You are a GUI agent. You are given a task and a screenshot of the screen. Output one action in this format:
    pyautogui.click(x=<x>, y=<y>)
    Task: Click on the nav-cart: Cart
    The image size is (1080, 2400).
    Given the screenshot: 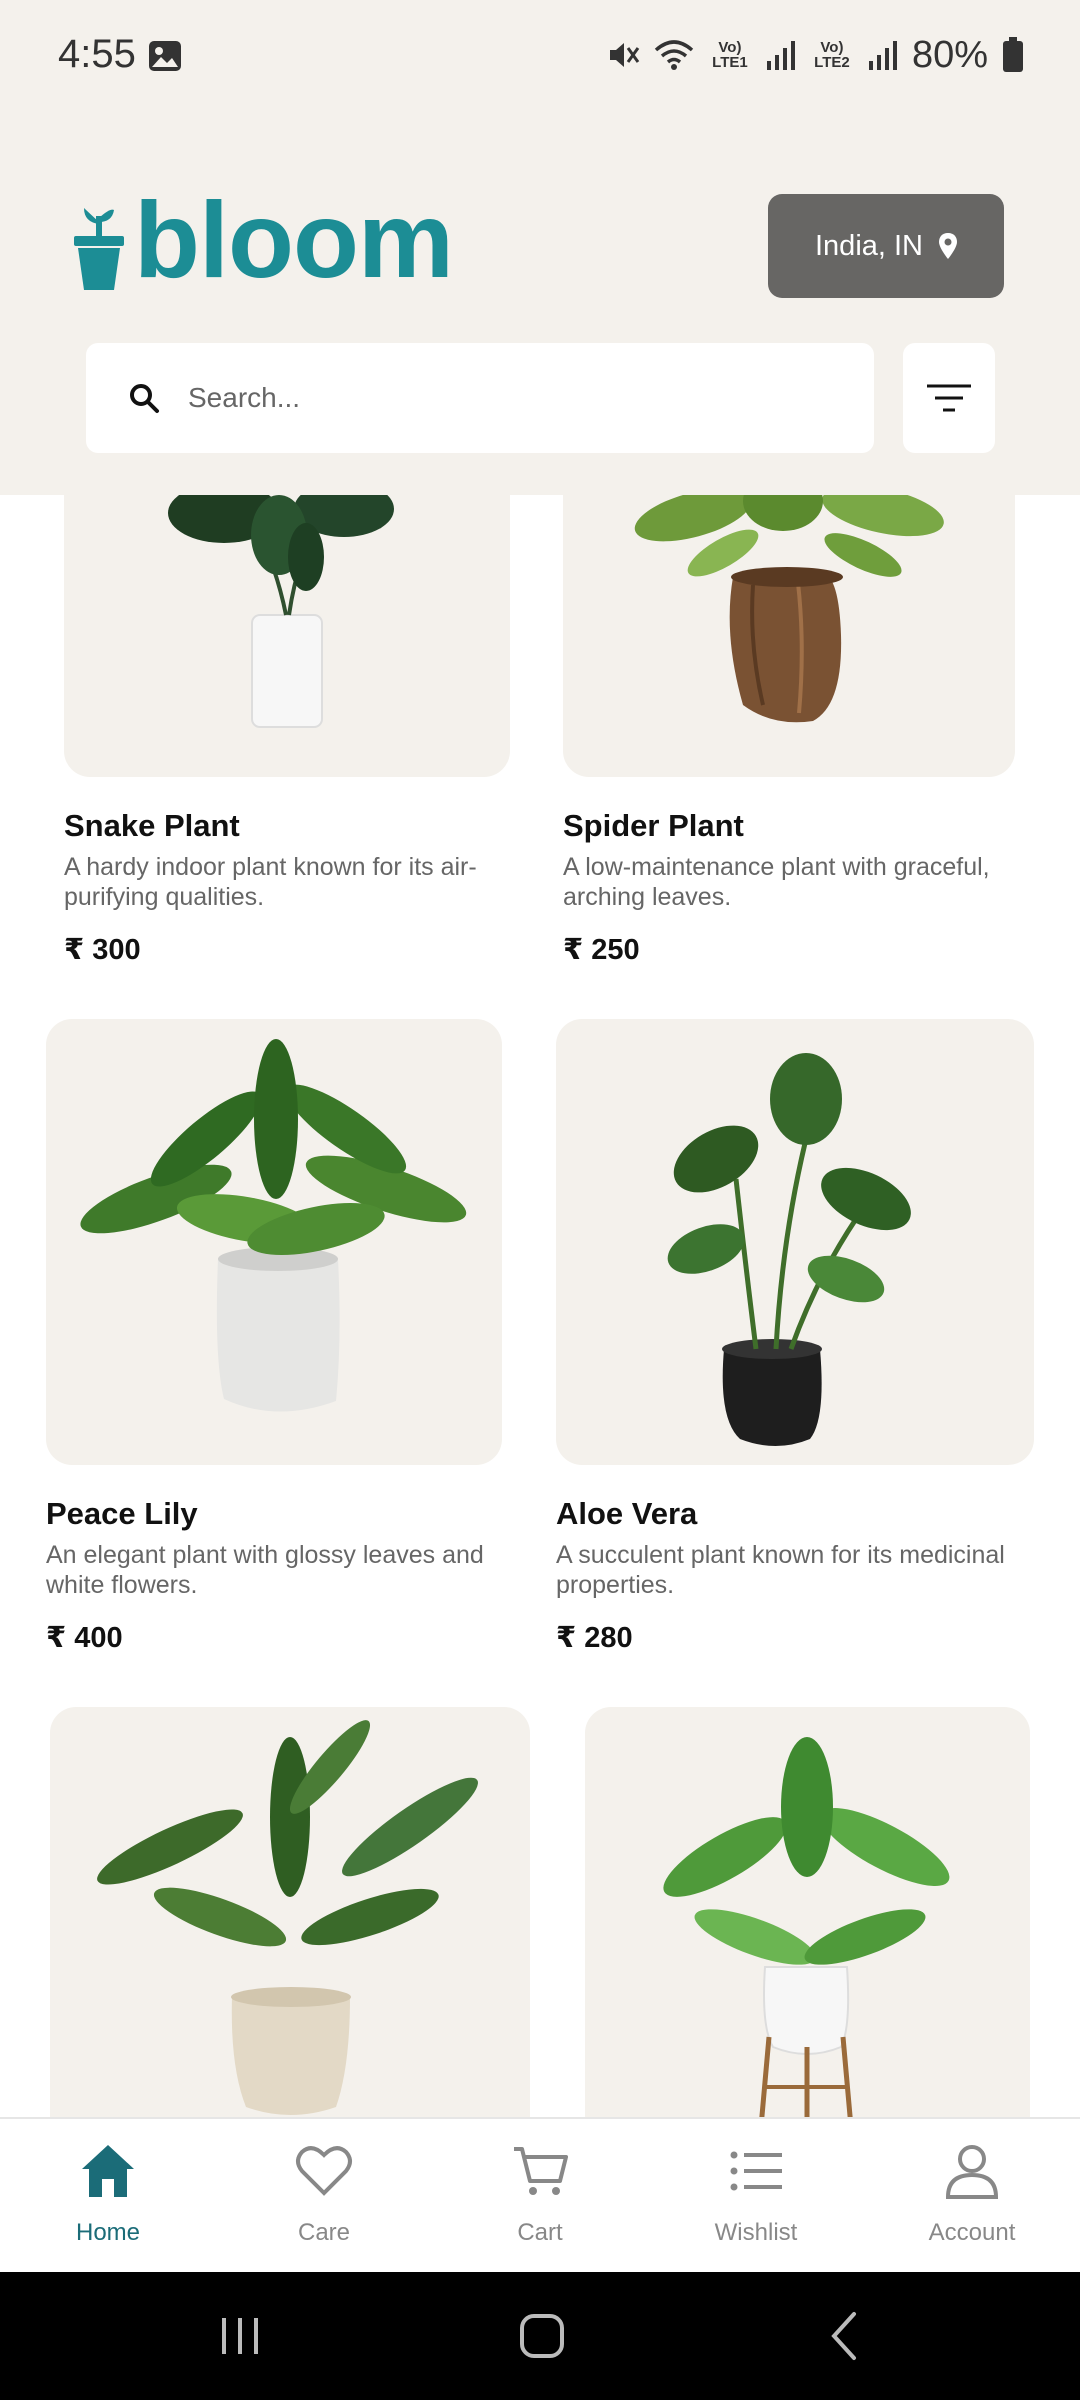 What is the action you would take?
    pyautogui.click(x=540, y=2196)
    